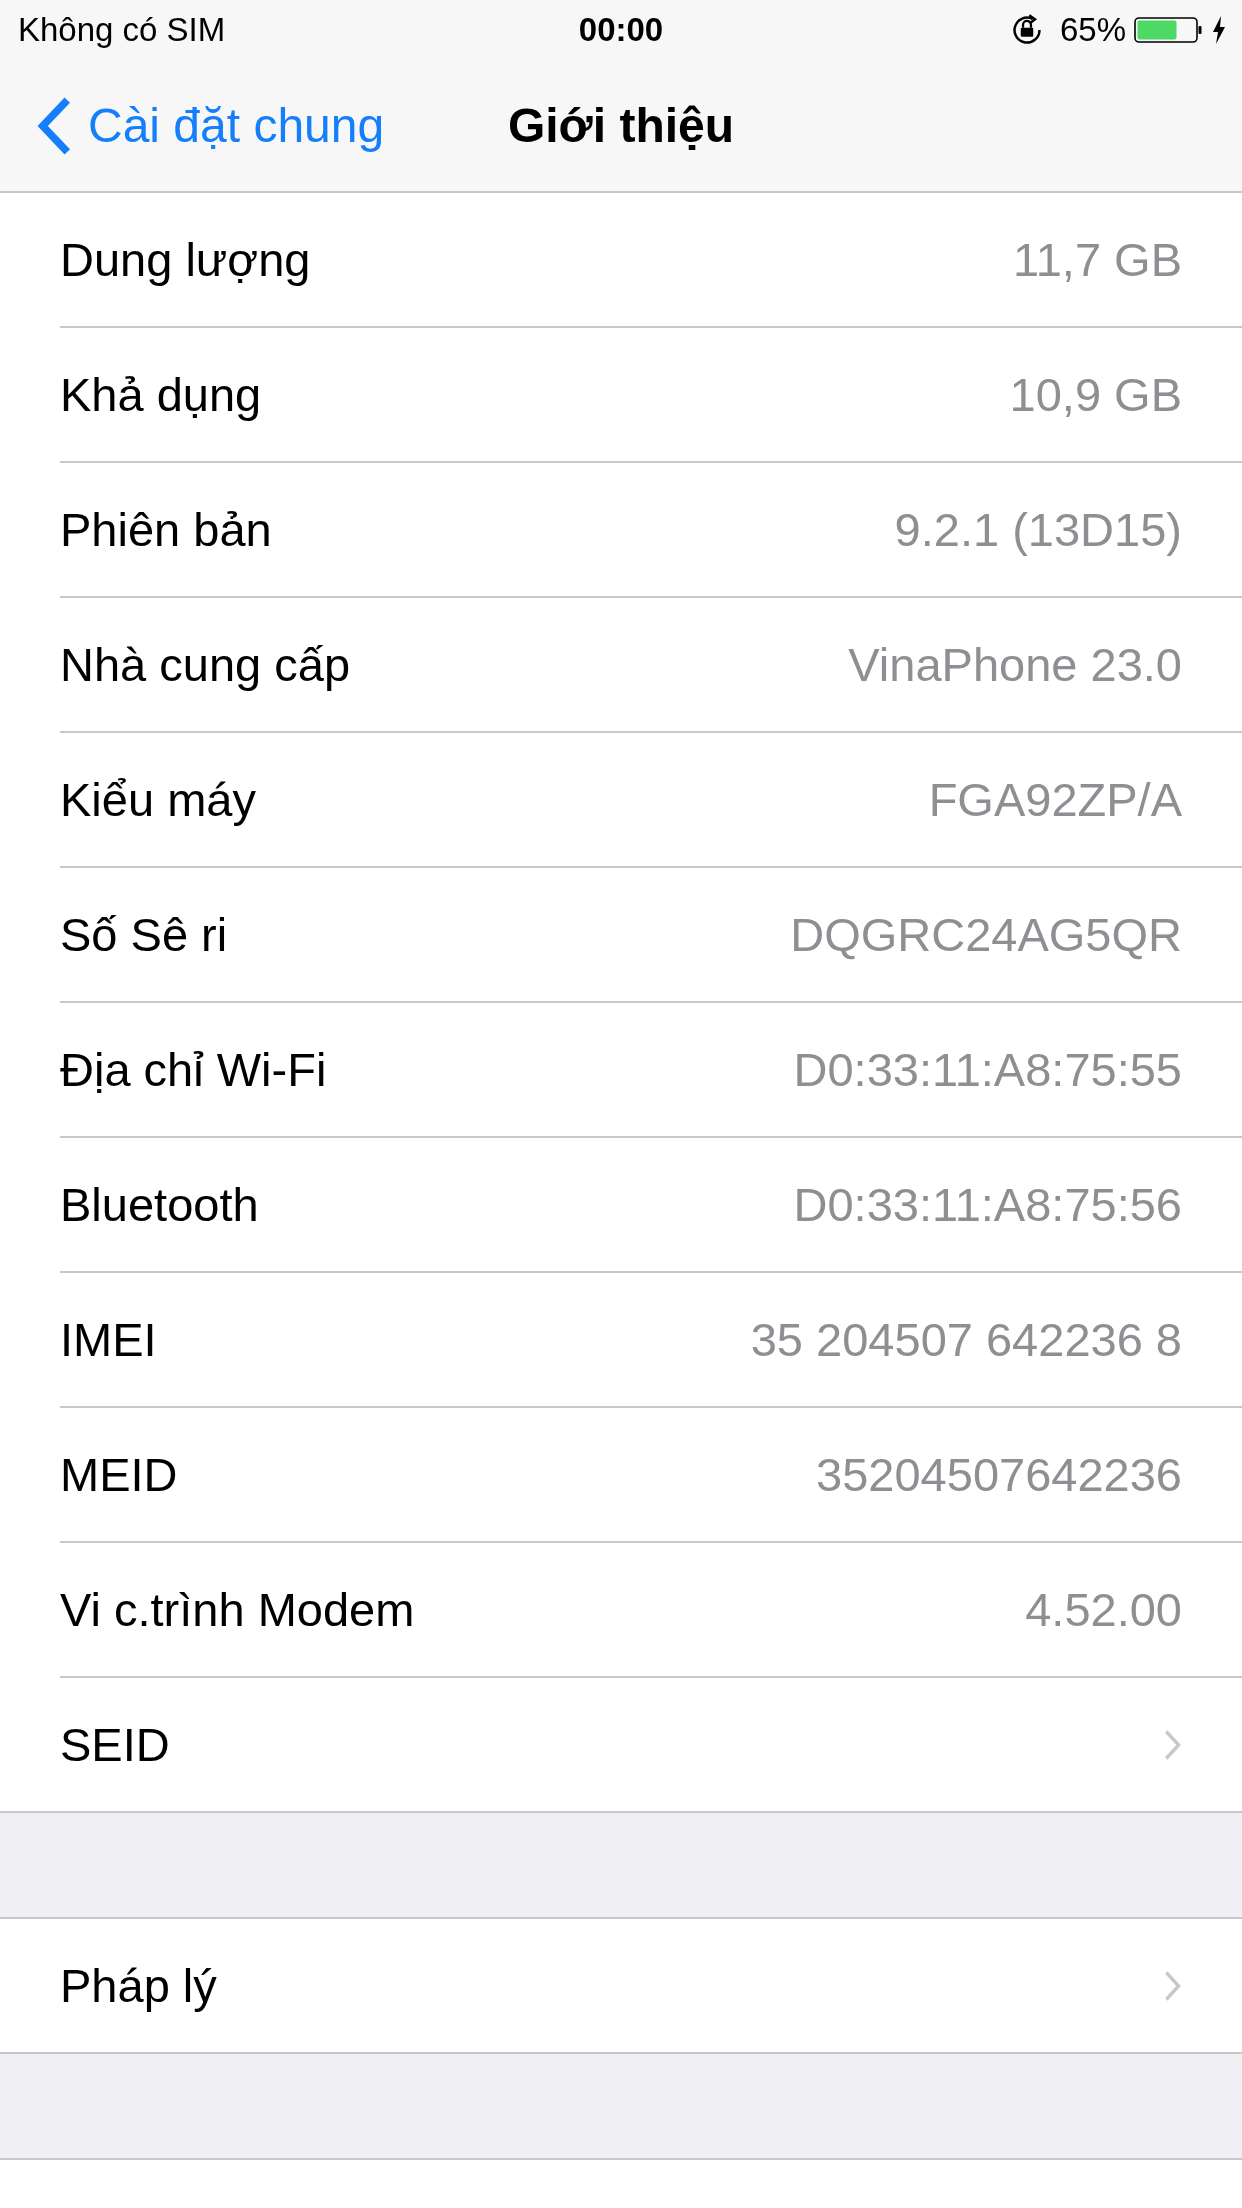 The width and height of the screenshot is (1242, 2208). Describe the element at coordinates (621, 125) in the screenshot. I see `page-title: Giới thiệu` at that location.